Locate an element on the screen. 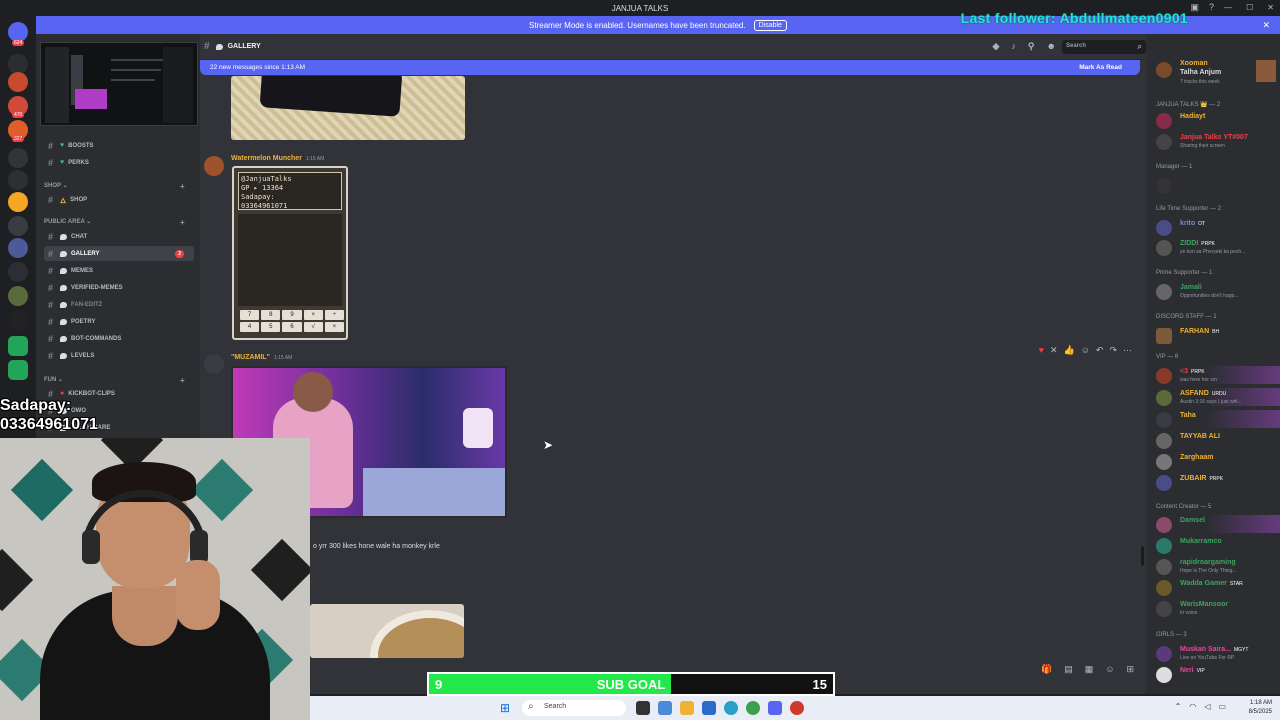 The height and width of the screenshot is (720, 1280). threads-icon: ◈ is located at coordinates (996, 46).